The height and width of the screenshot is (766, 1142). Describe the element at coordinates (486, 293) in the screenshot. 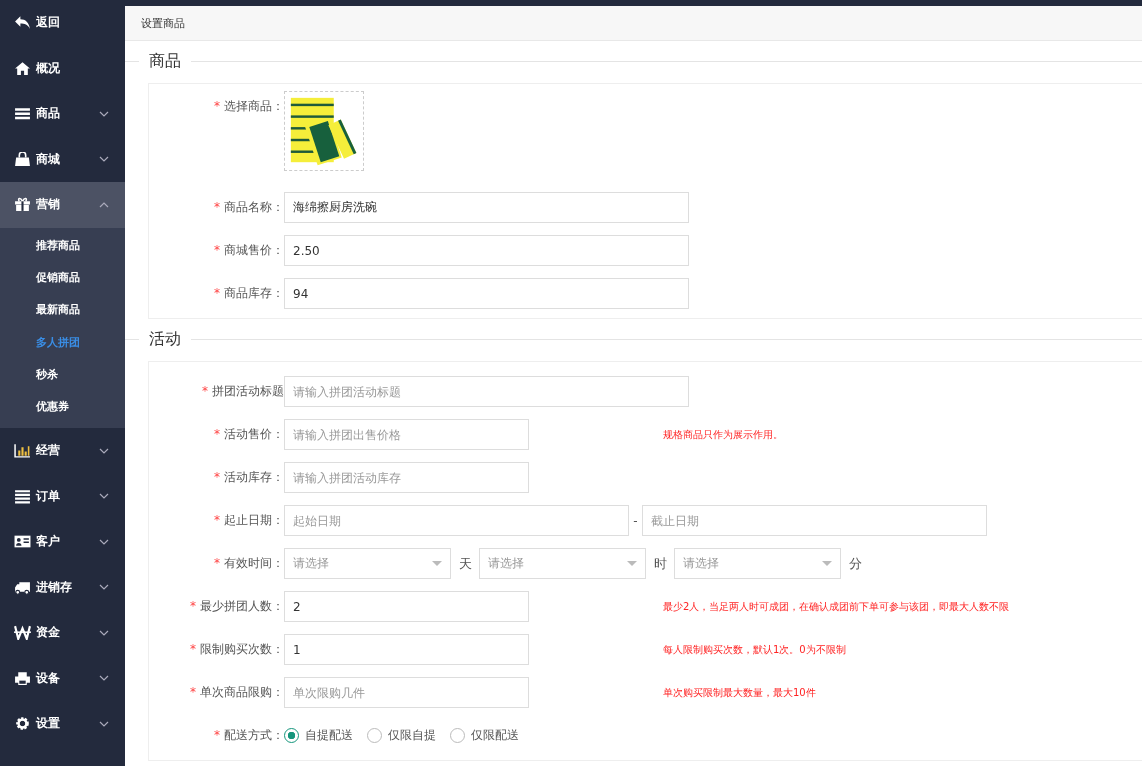

I see `input-field: 94` at that location.